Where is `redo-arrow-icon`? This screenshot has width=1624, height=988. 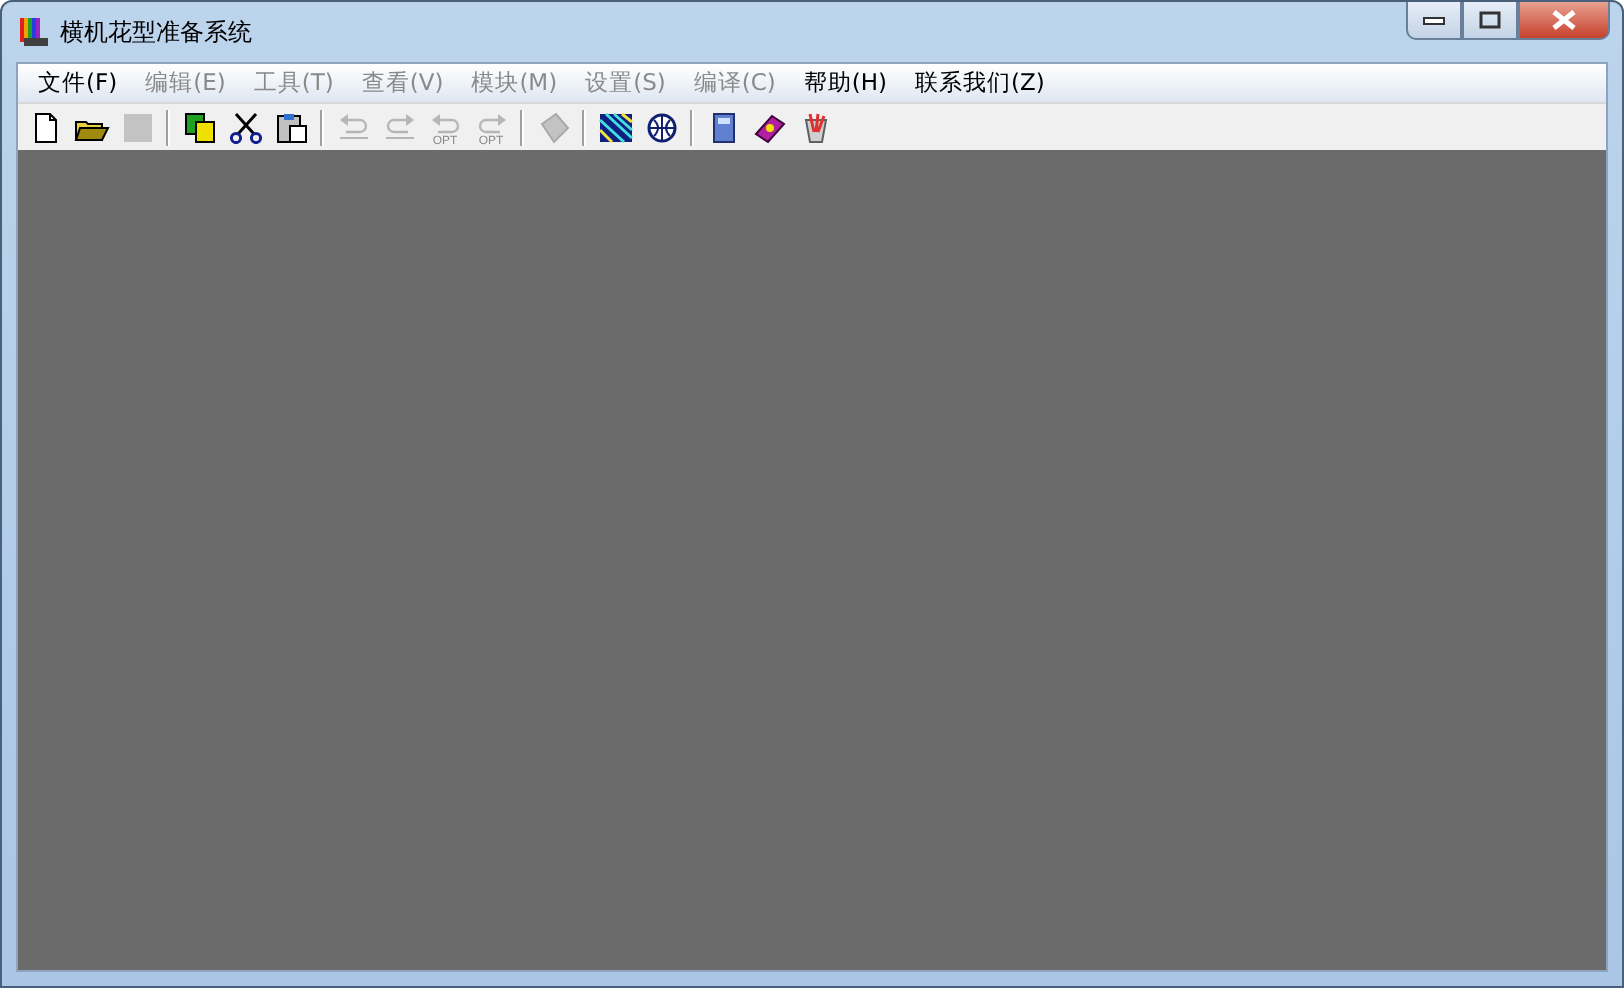 redo-arrow-icon is located at coordinates (399, 127).